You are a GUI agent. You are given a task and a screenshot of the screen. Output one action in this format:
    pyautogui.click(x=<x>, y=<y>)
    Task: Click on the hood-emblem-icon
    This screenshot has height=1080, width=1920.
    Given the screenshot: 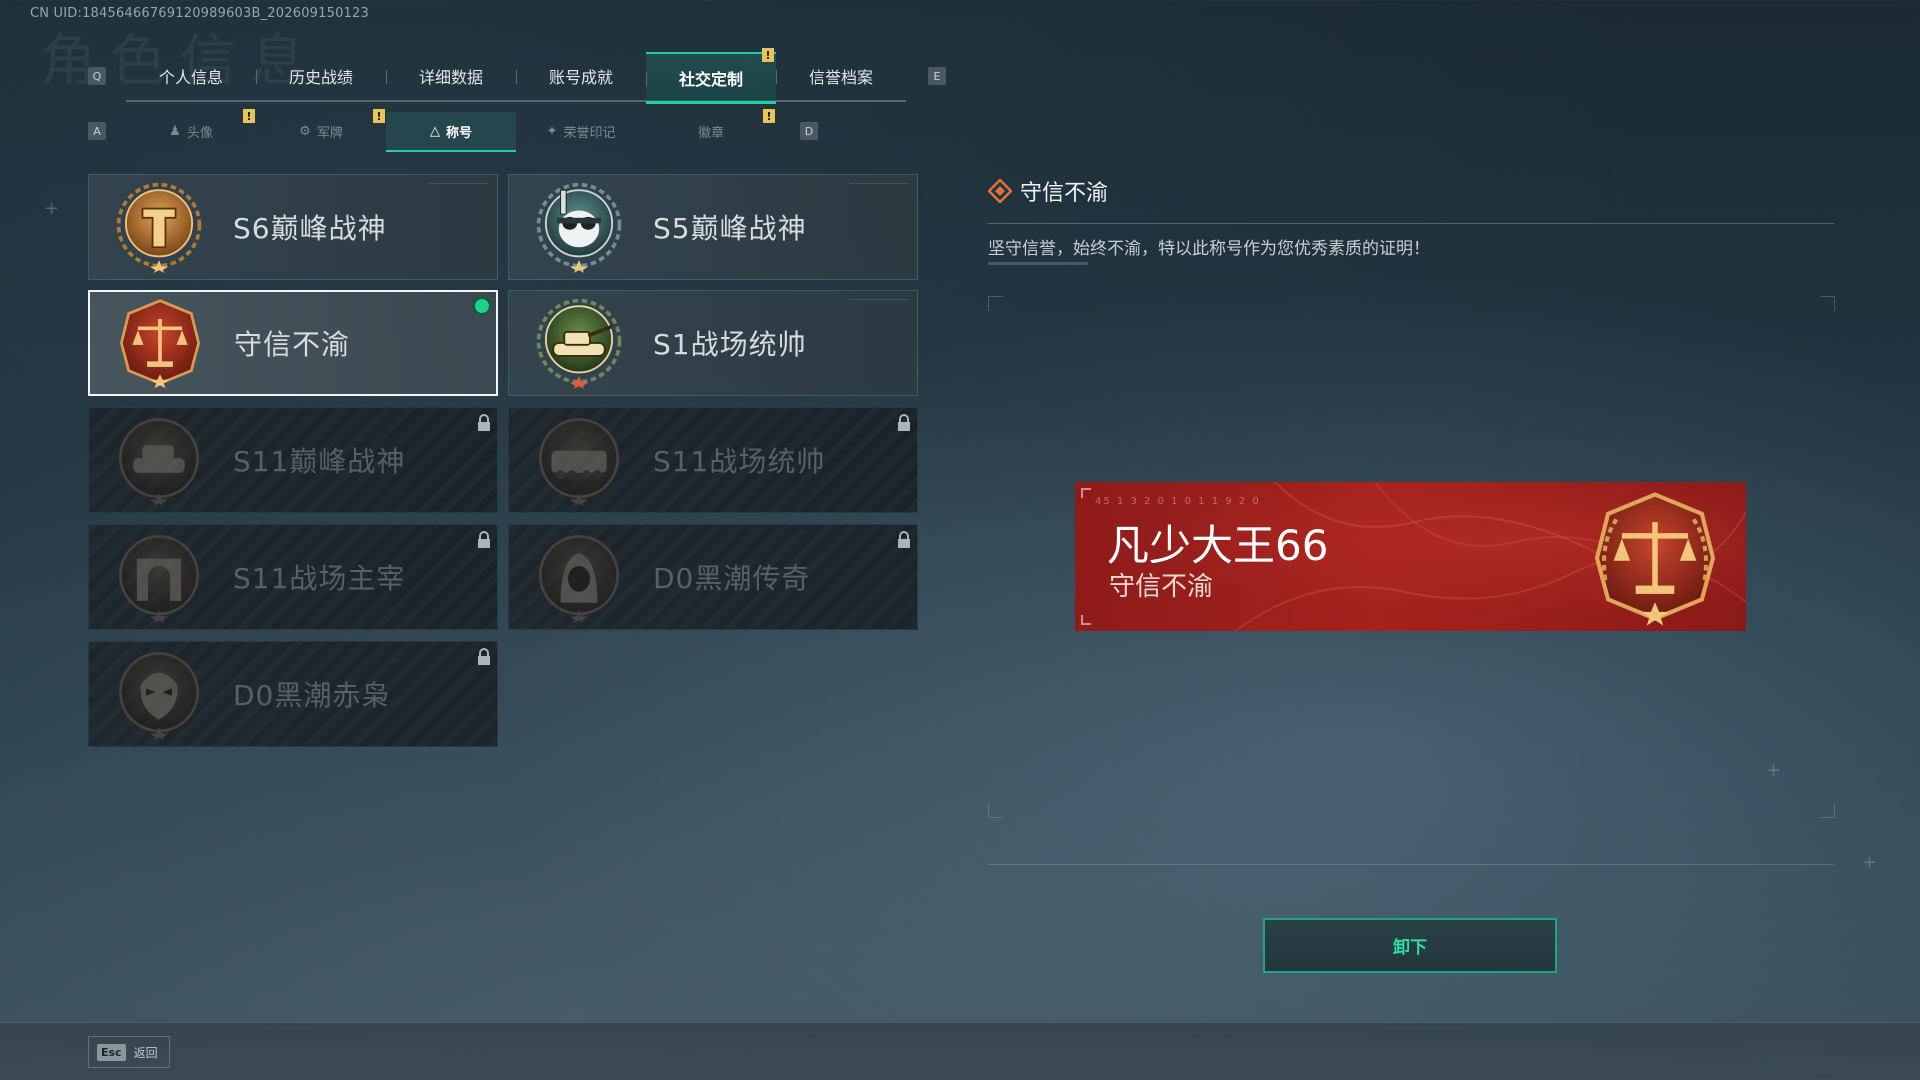 What is the action you would take?
    pyautogui.click(x=579, y=579)
    